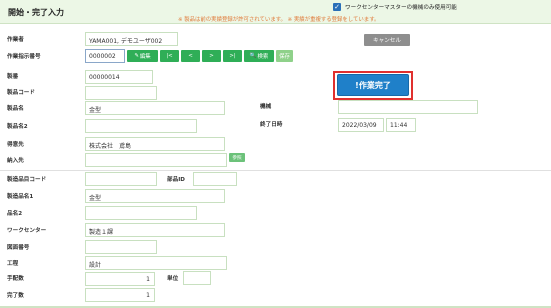 The height and width of the screenshot is (308, 551). Describe the element at coordinates (15, 296) in the screenshot. I see `completed-qty-label: 完了数` at that location.